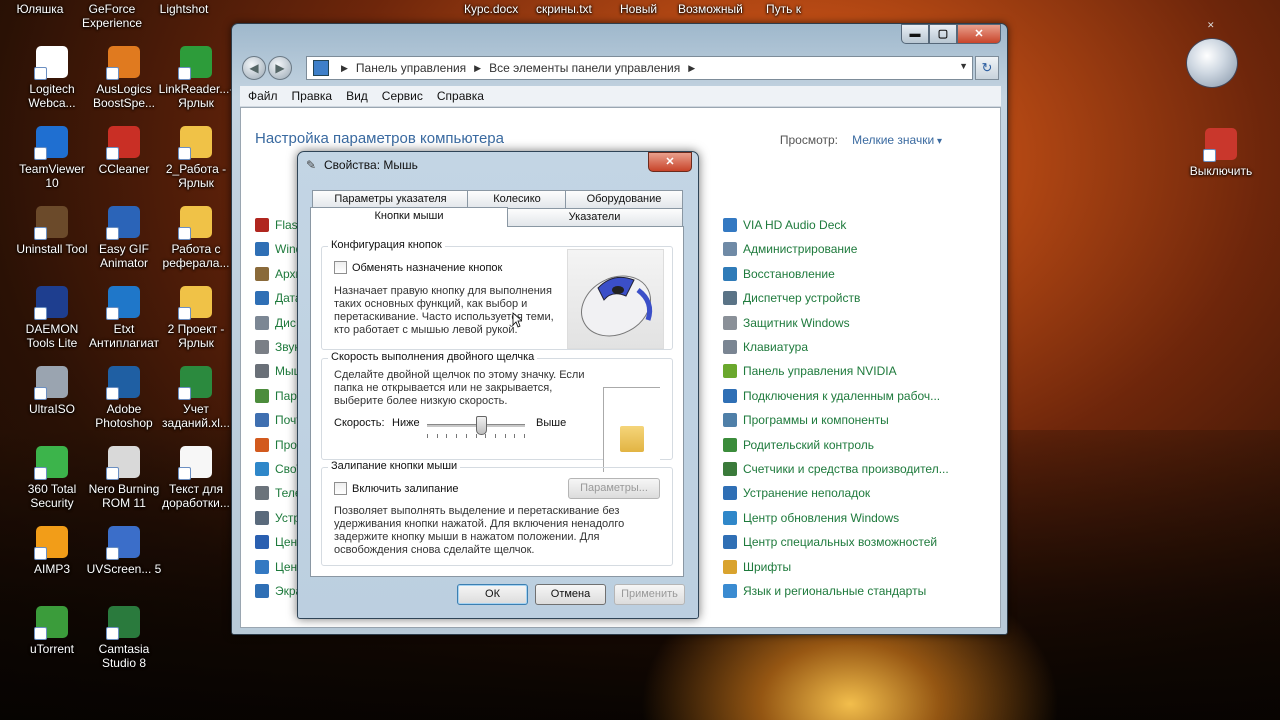 This screenshot has height=720, width=1280. Describe the element at coordinates (1221, 153) in the screenshot. I see `desktop-icon-shutdown: Выключить` at that location.